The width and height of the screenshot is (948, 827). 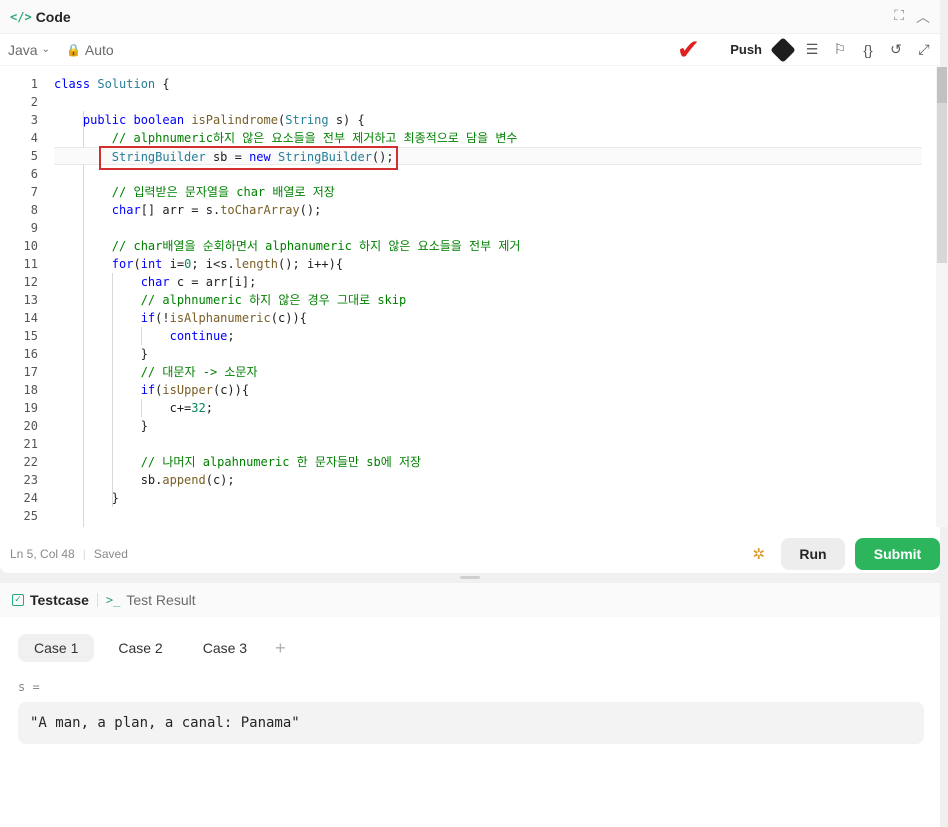 I want to click on code-icon: </>, so click(x=21, y=16).